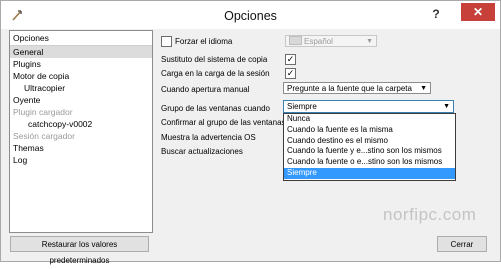 The image size is (501, 269). I want to click on sidebar-item-general: General, so click(81, 52).